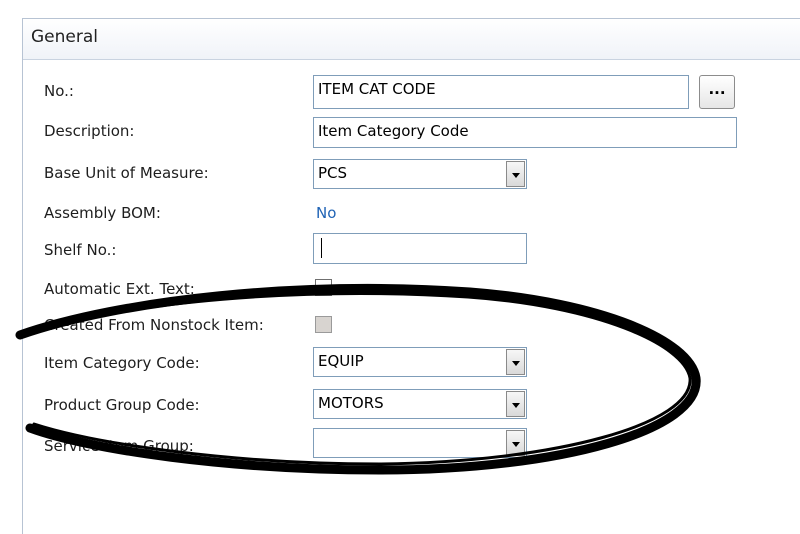  Describe the element at coordinates (420, 443) in the screenshot. I see `service-item-group-combobox` at that location.